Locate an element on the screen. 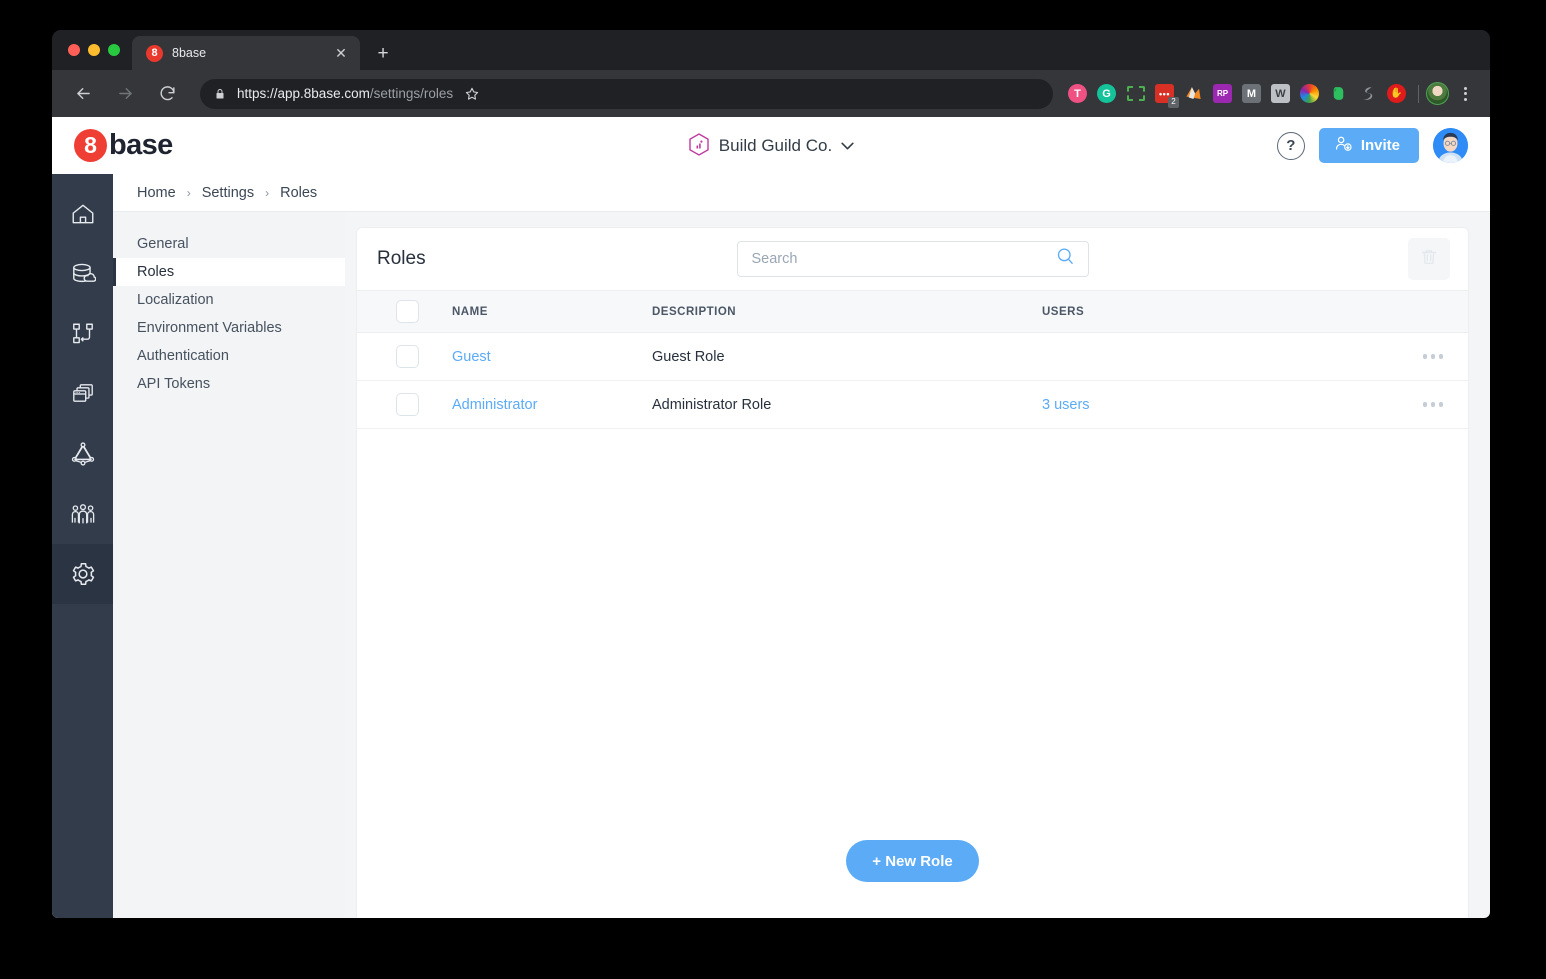 This screenshot has height=979, width=1546. workflow-icon is located at coordinates (83, 334).